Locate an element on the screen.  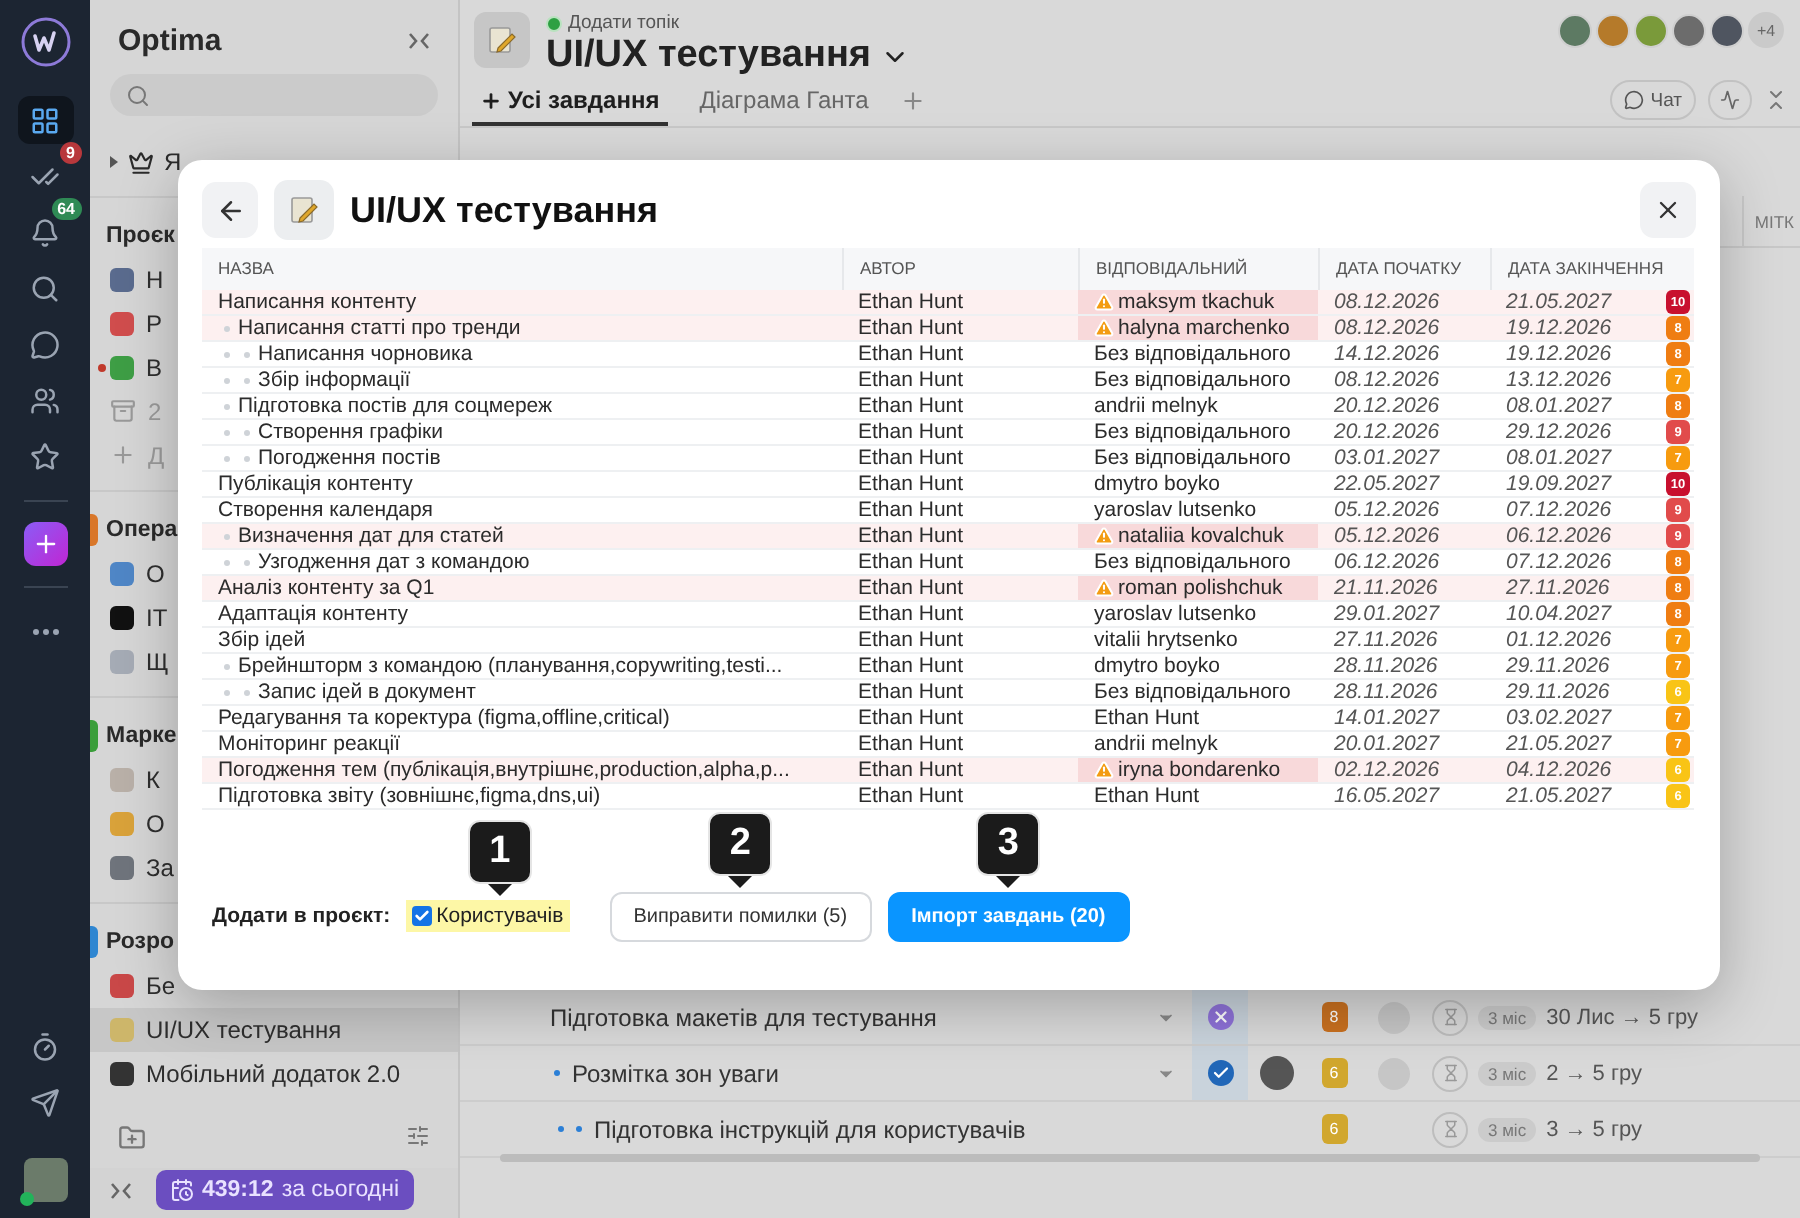
priority-badge: 8 is located at coordinates (1334, 1017).